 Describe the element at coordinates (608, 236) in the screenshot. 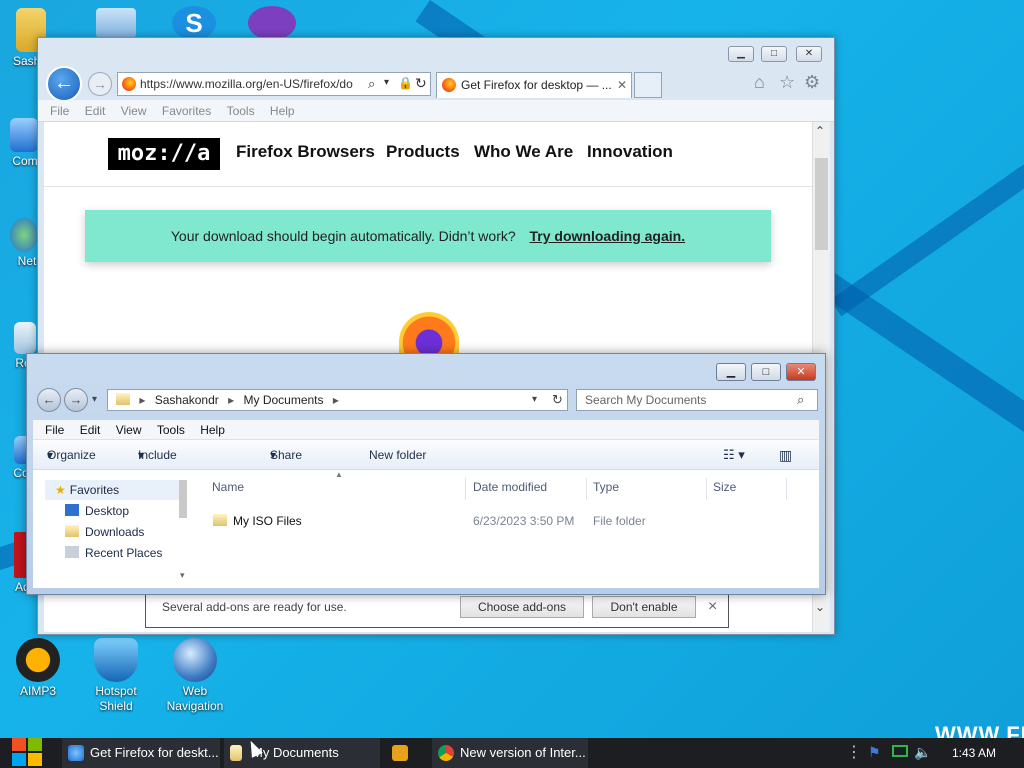

I see `try-again-link: Try downloading again.` at that location.